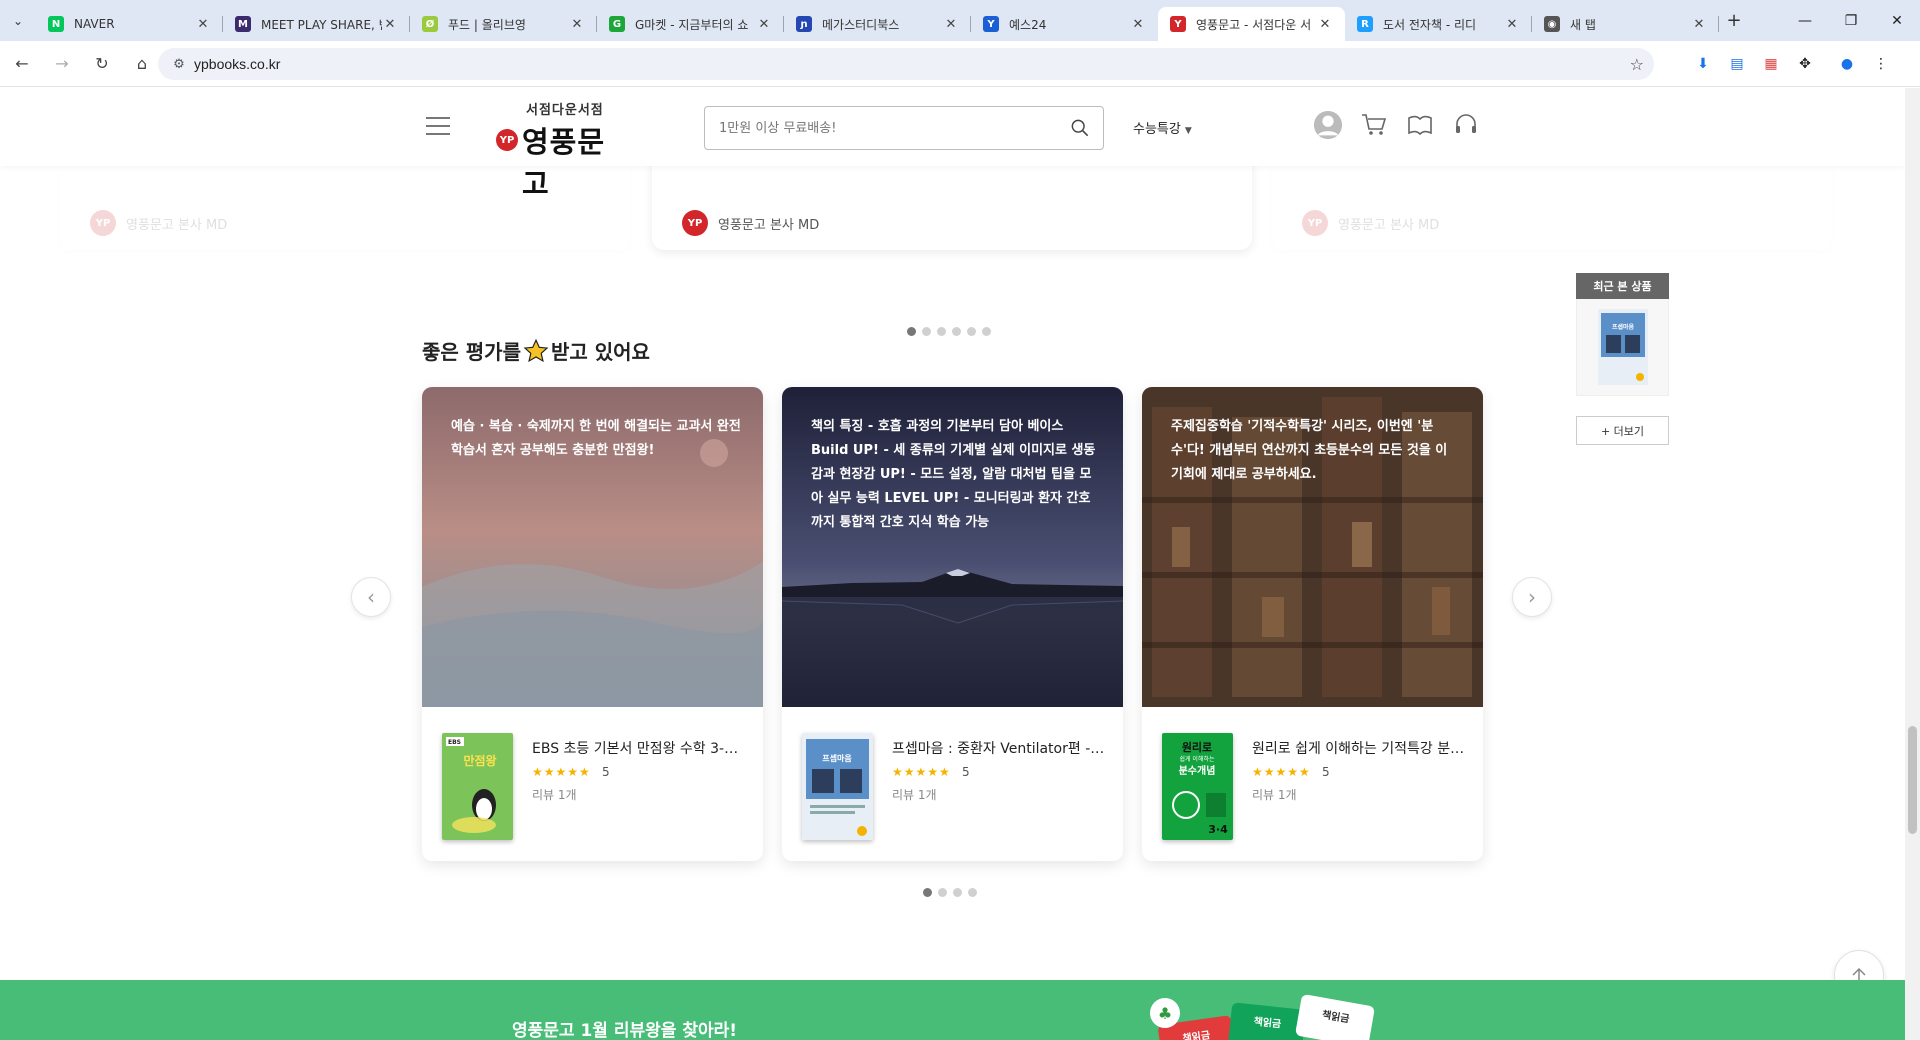 The width and height of the screenshot is (1920, 1040). I want to click on yes24-icon: Y, so click(991, 24).